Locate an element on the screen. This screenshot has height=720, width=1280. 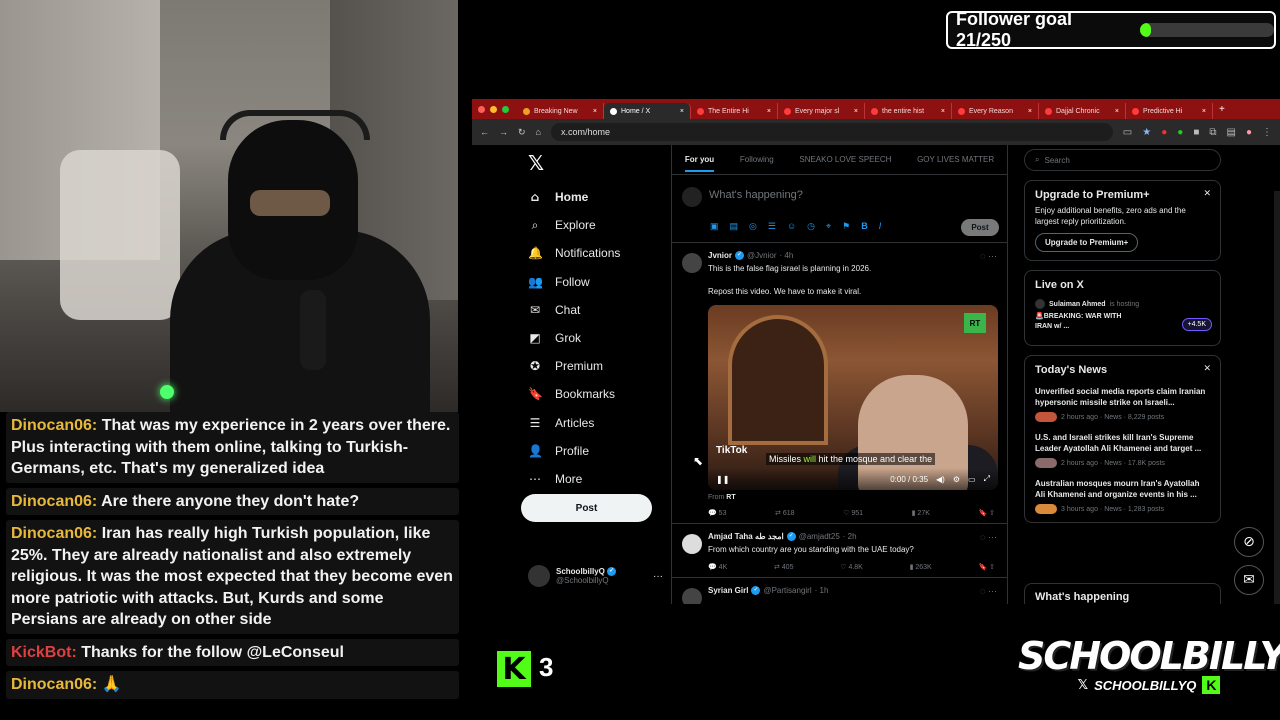
source-name: RT is located at coordinates (730, 497).